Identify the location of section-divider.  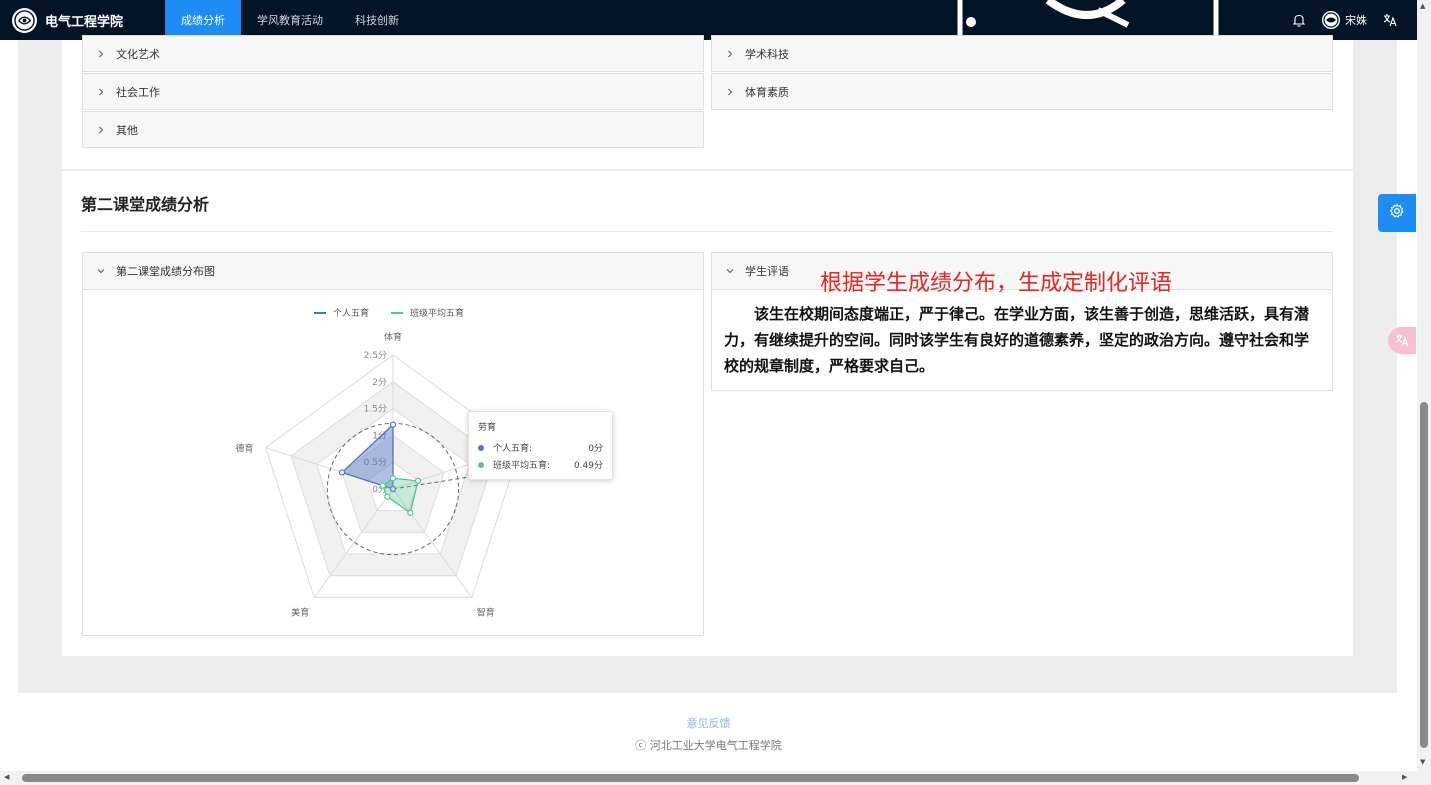
(707, 231).